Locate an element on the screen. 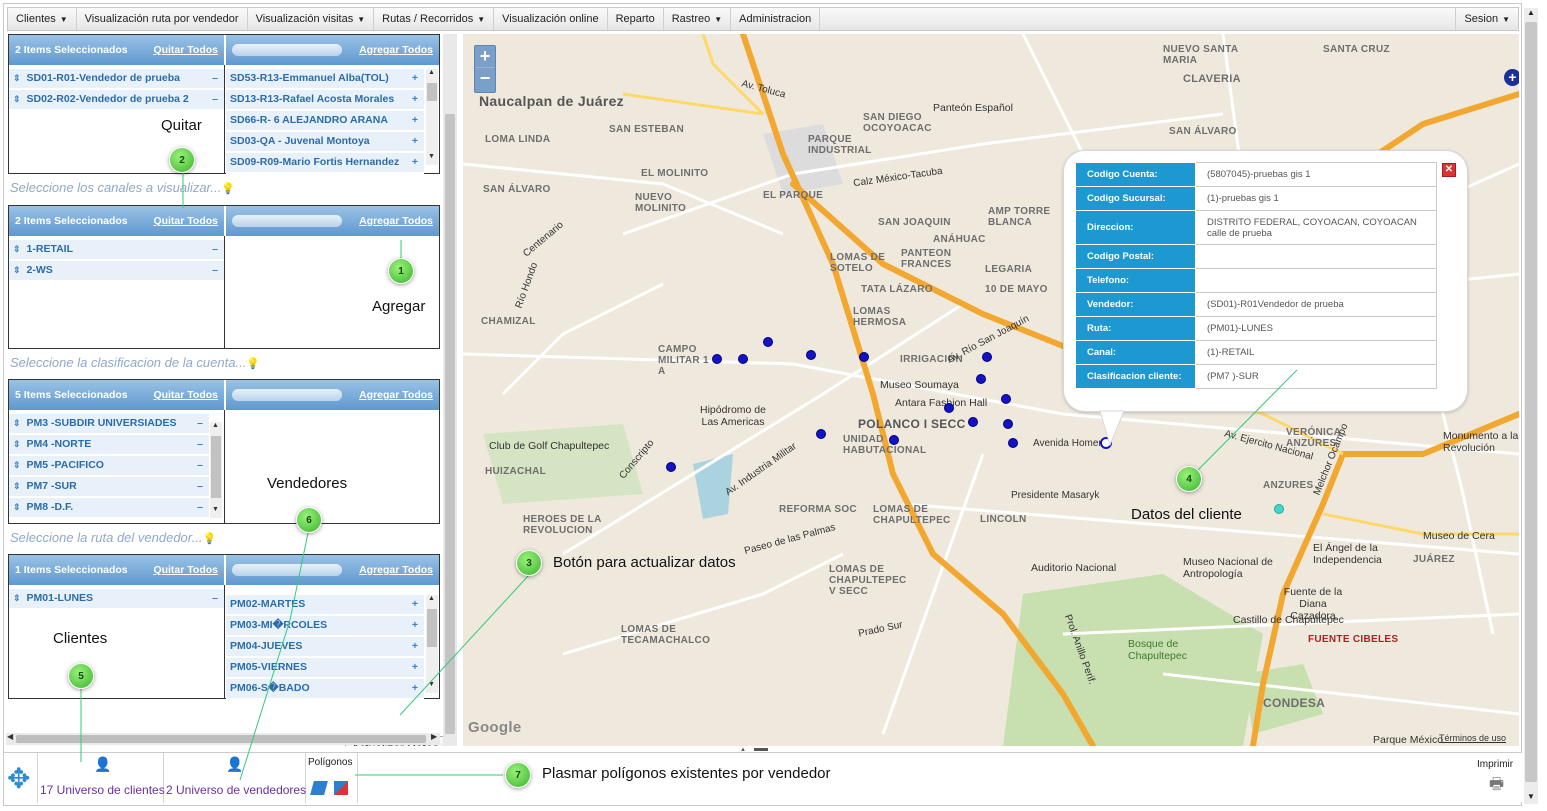  available-item: PM05-VIERNES + is located at coordinates (325, 668).